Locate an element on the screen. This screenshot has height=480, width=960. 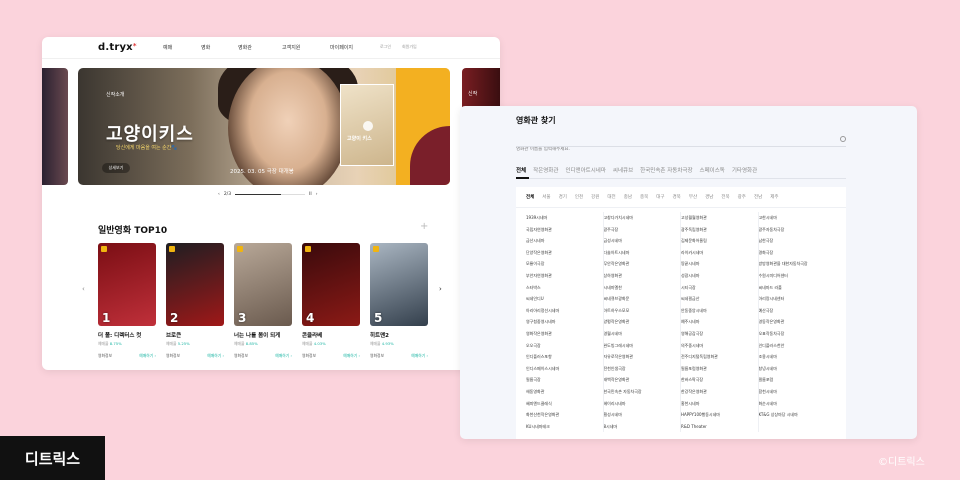
theater-item: 한바스팍극장 is located at coordinates (717, 380).